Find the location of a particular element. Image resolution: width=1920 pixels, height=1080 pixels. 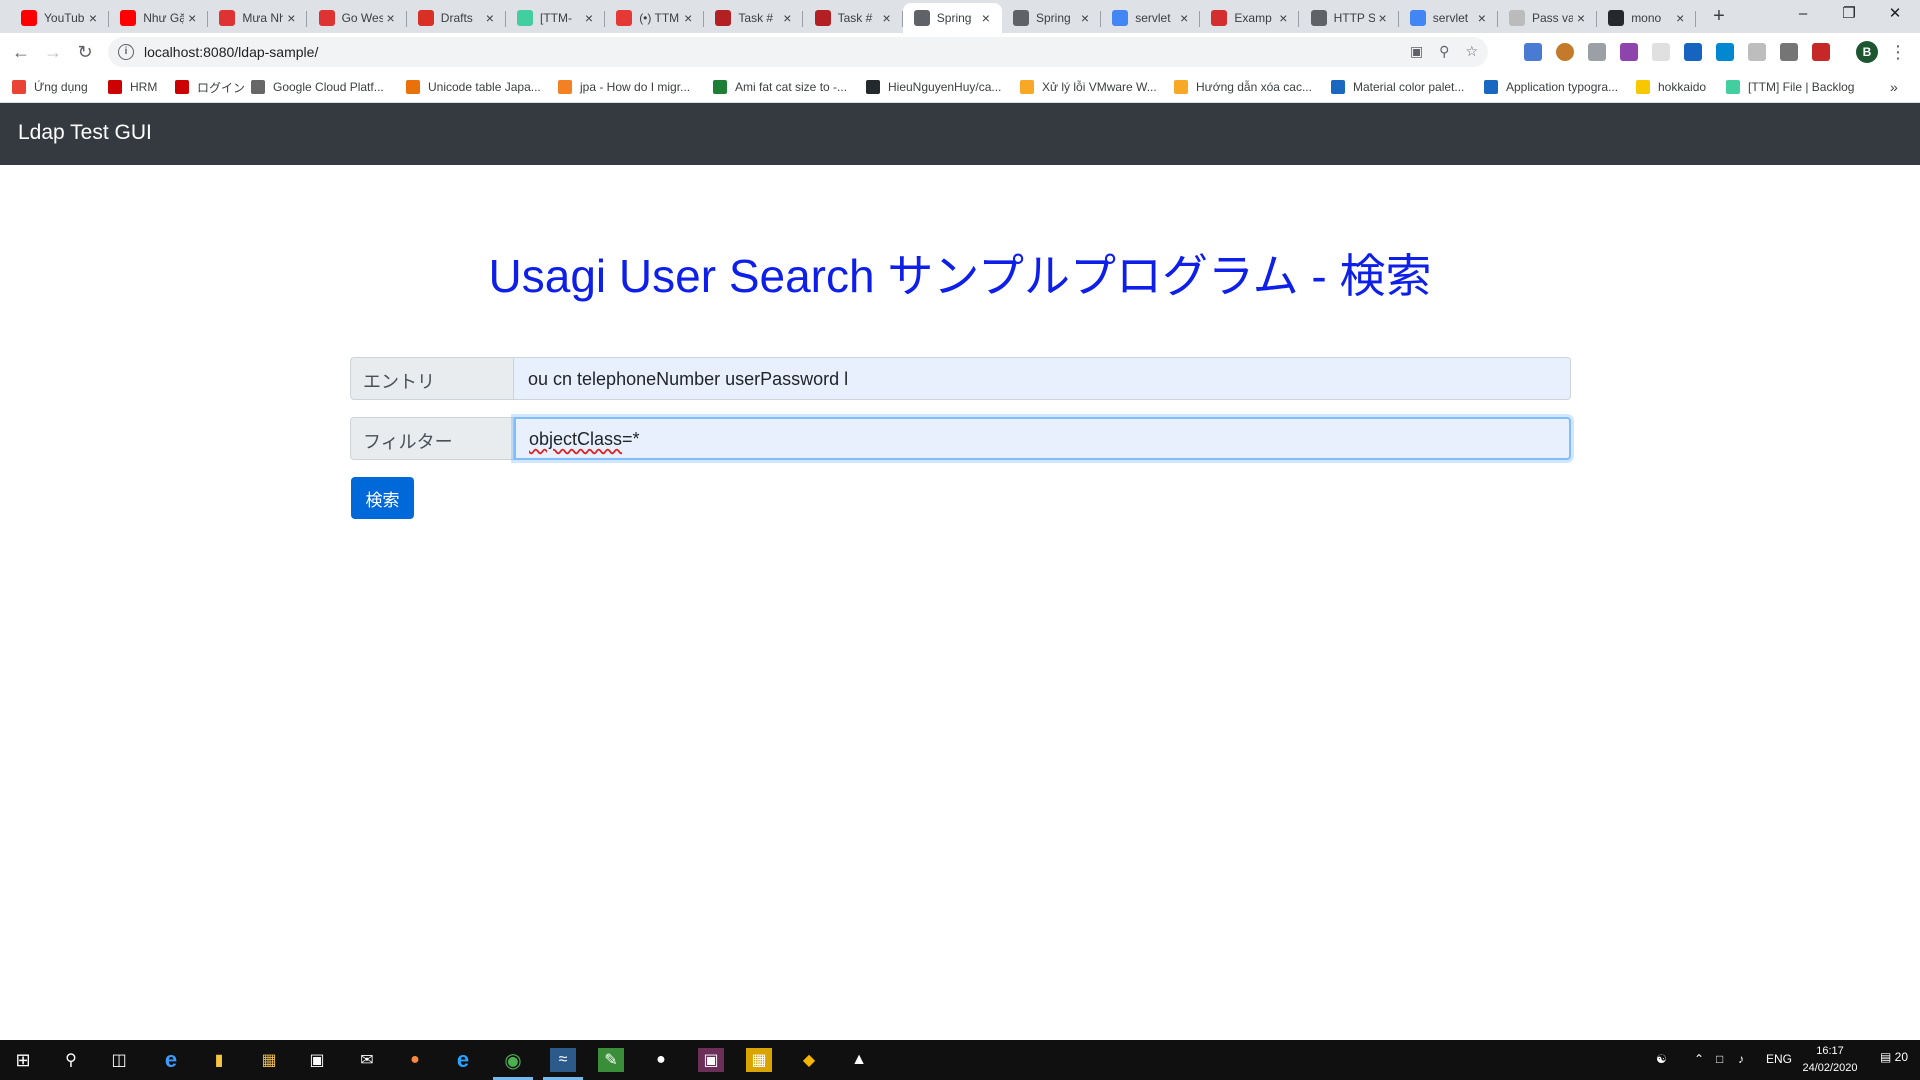

search-button: 検索 is located at coordinates (382, 498).